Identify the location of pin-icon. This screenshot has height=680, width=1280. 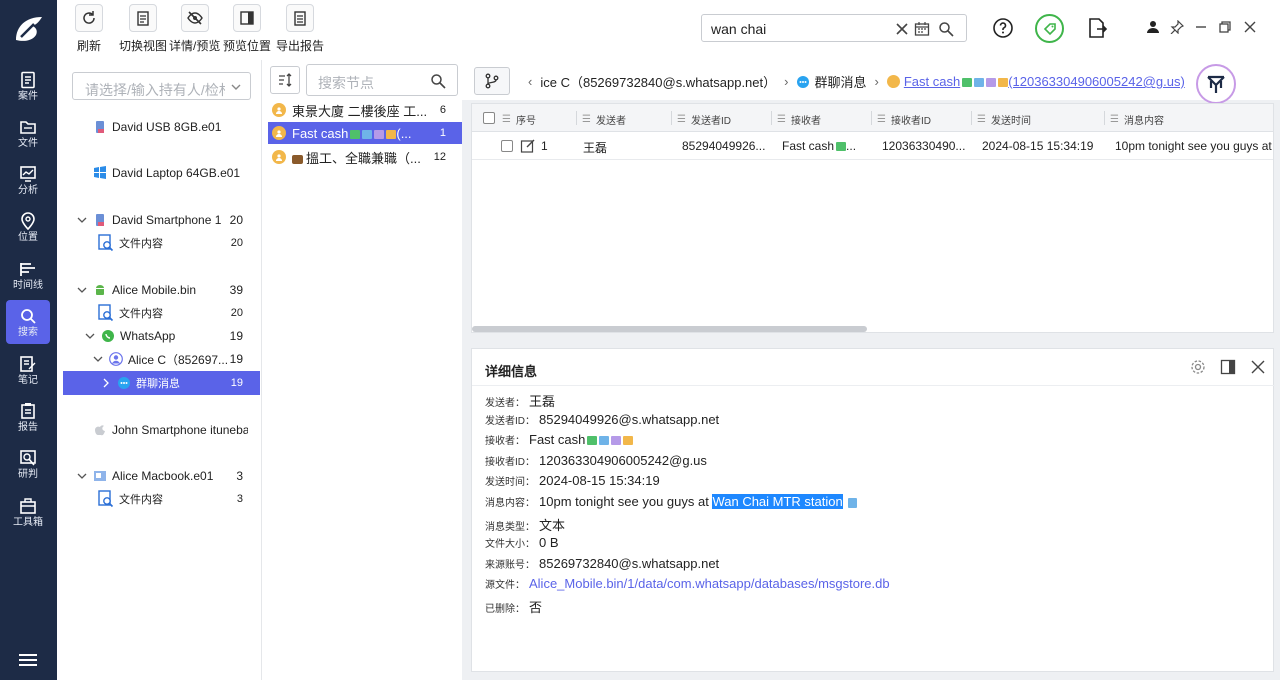
(1177, 27).